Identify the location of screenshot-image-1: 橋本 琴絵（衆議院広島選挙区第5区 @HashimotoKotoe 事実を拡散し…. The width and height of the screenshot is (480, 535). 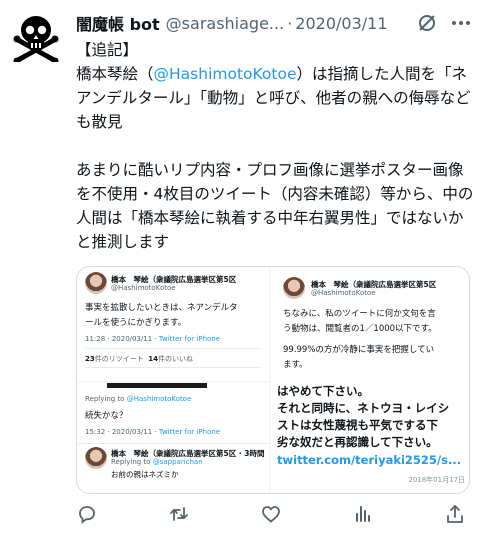
(173, 324).